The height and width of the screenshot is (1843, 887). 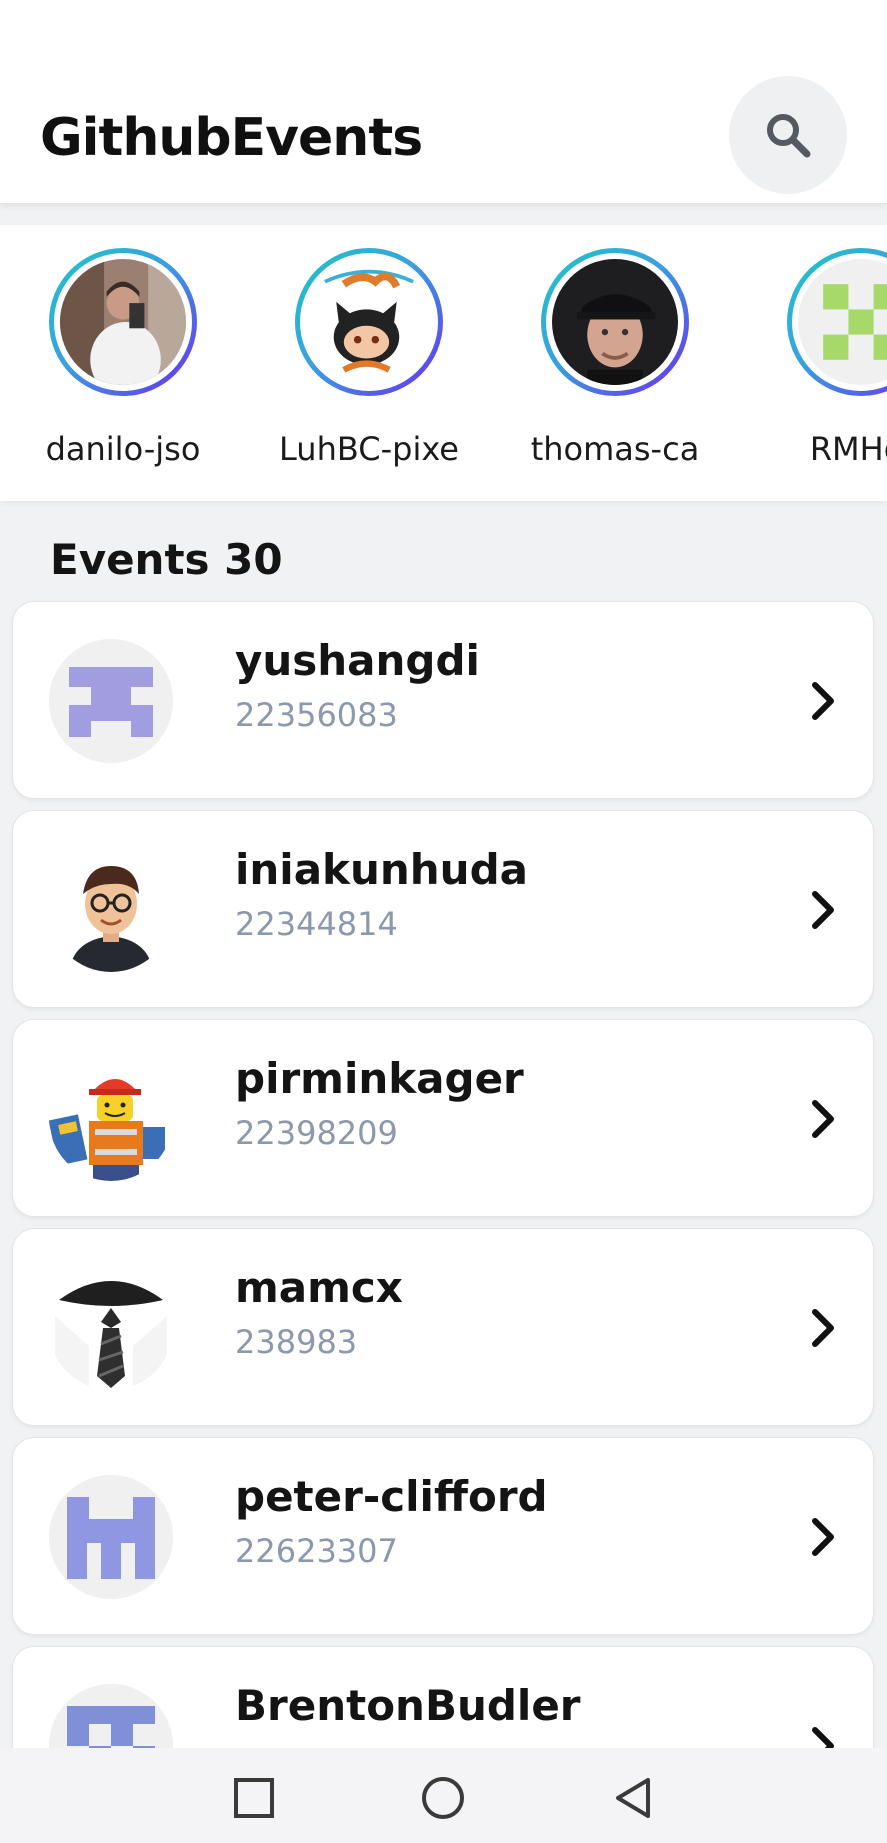 I want to click on event-id: 238983, so click(x=296, y=1342).